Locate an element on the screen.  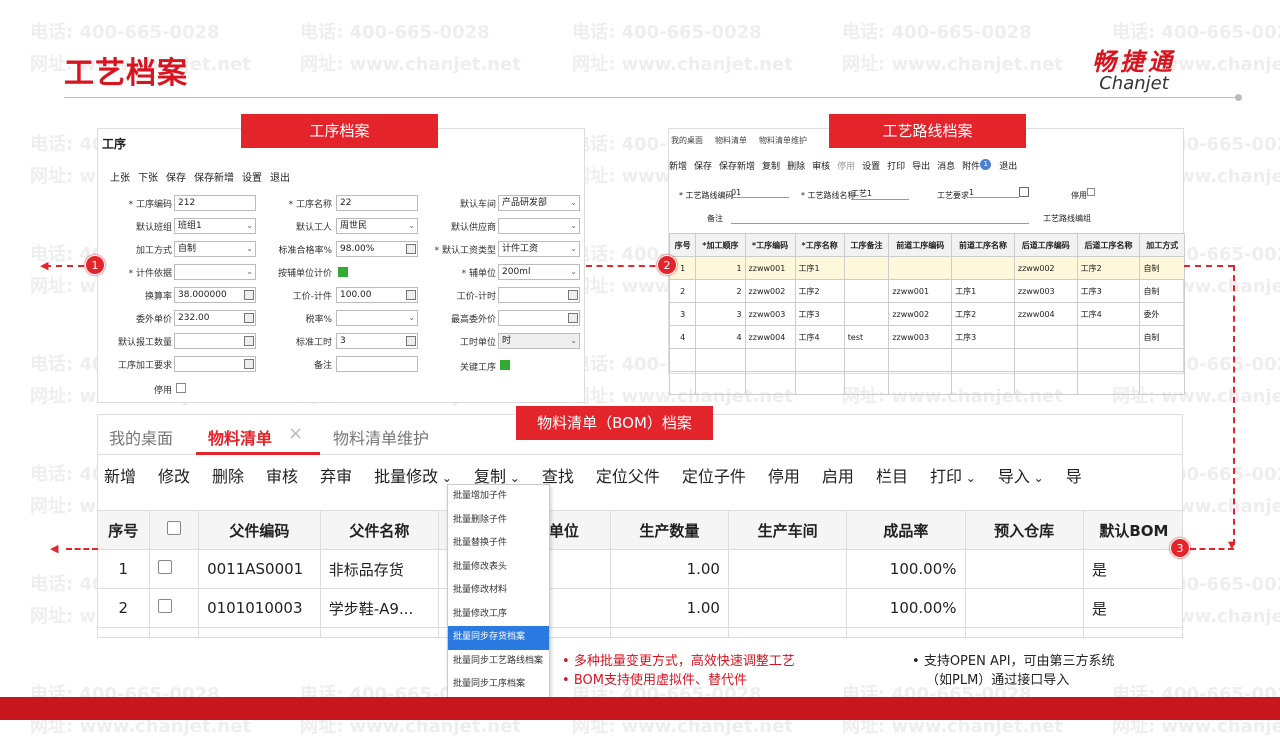
piece-price-field: 100.00 is located at coordinates (377, 295).